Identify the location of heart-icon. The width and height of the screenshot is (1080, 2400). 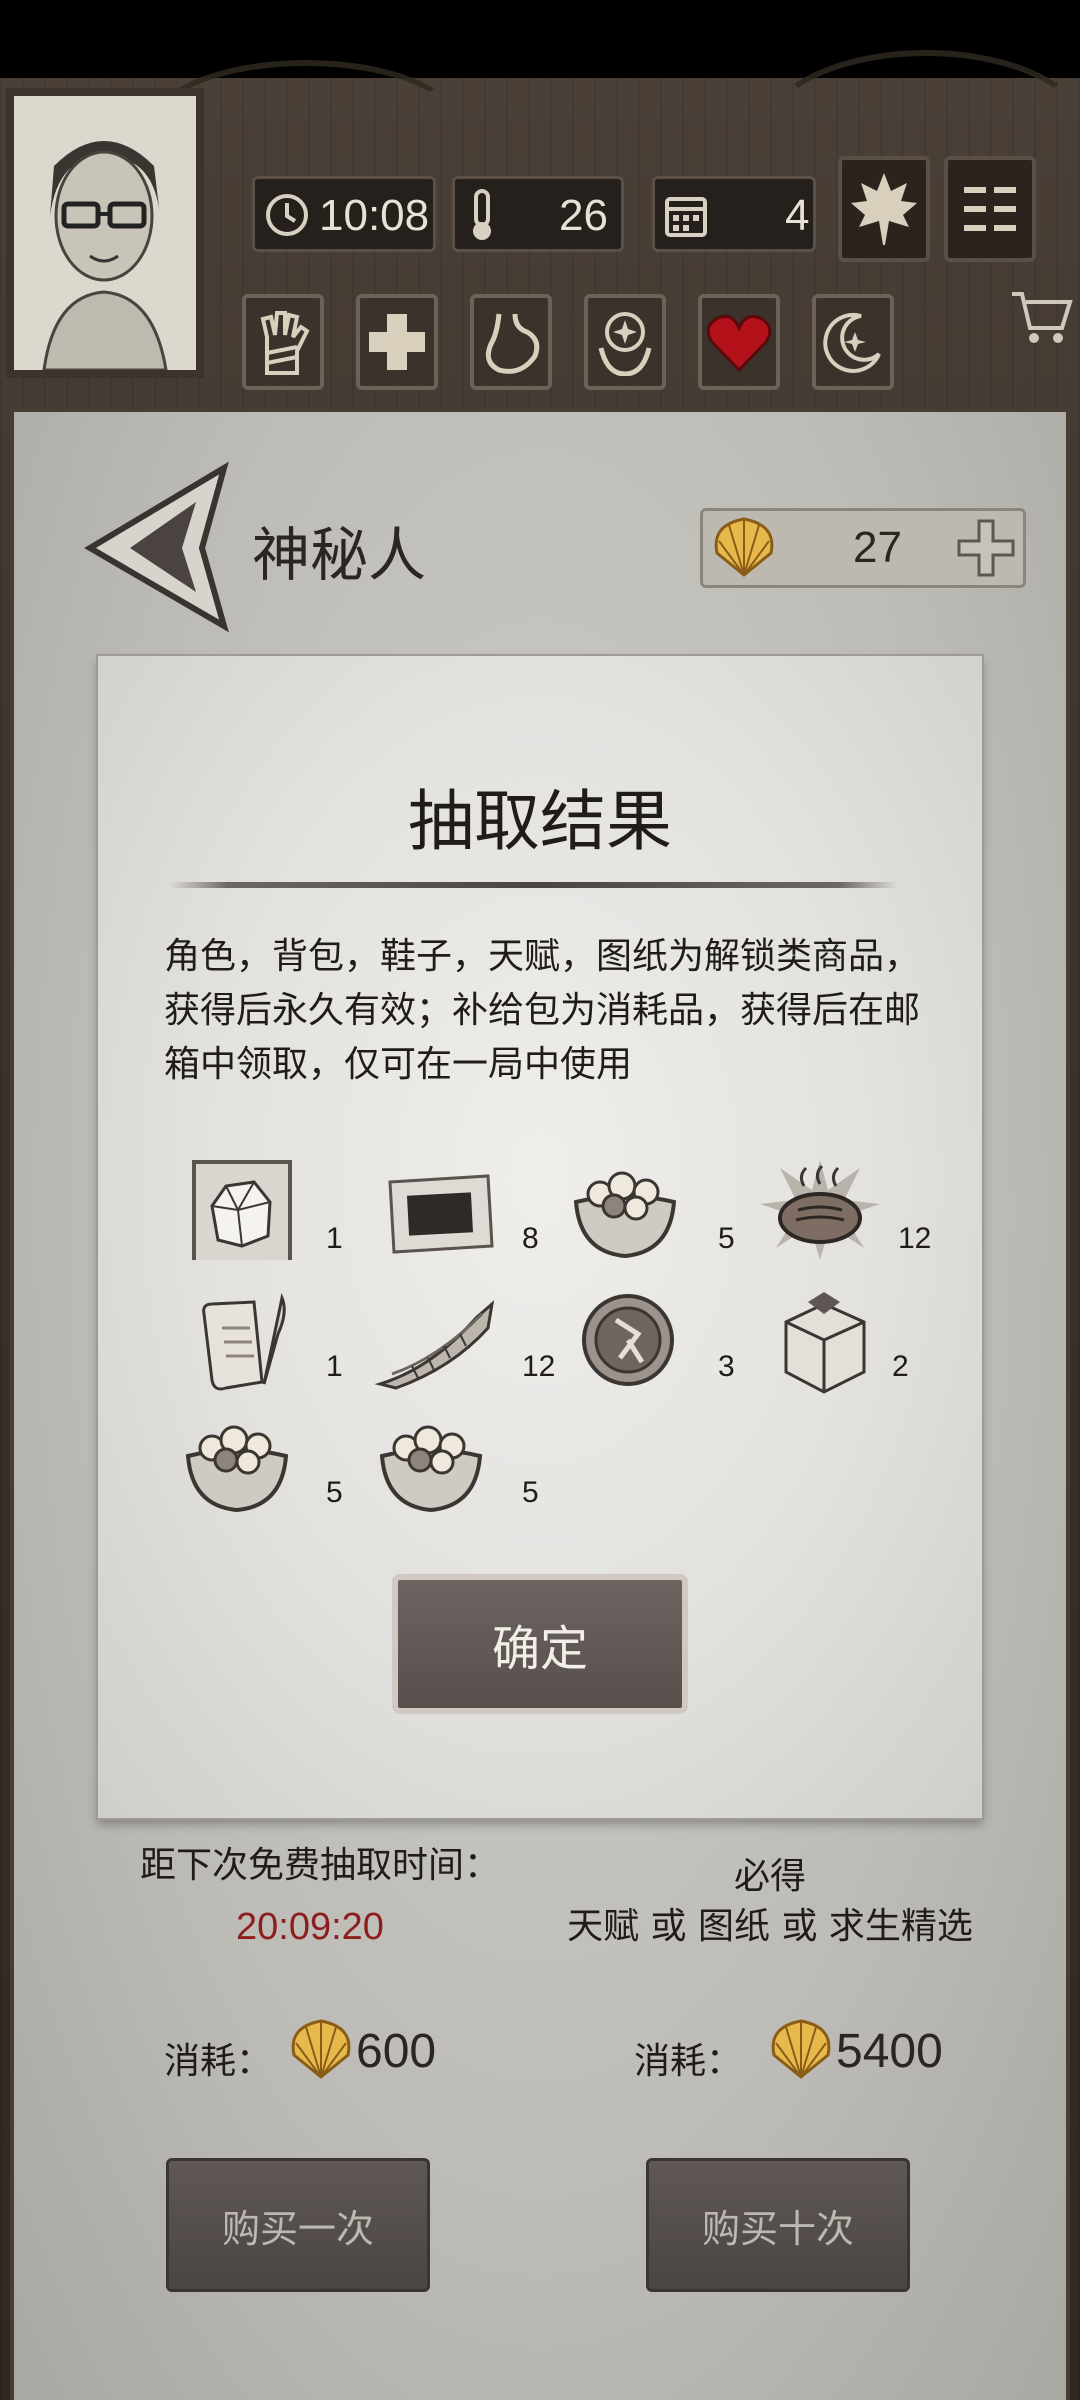
(739, 343).